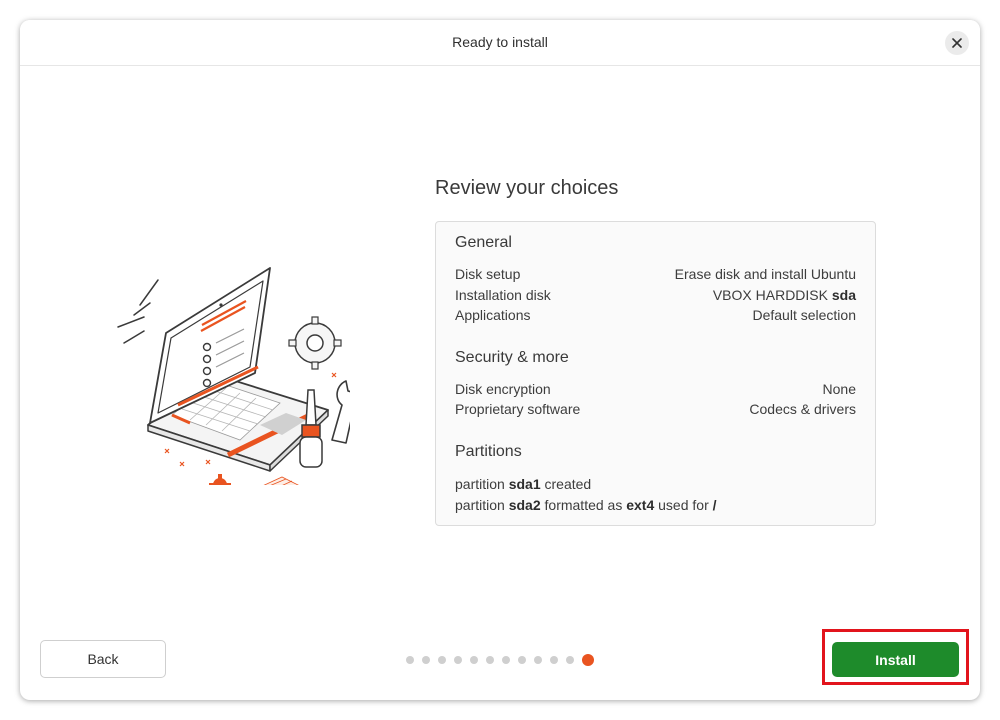  Describe the element at coordinates (588, 660) in the screenshot. I see `progress-dot-active` at that location.